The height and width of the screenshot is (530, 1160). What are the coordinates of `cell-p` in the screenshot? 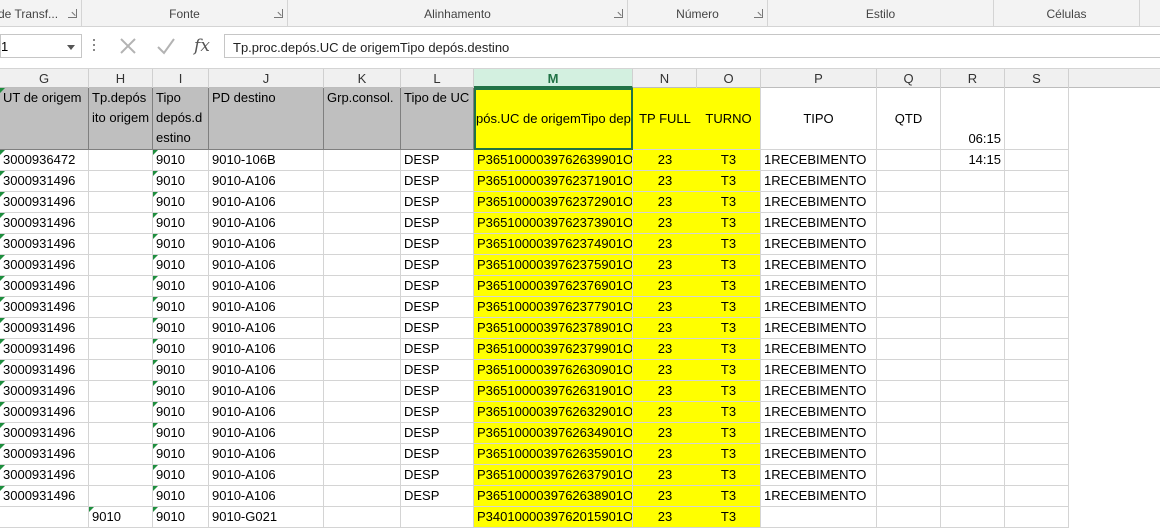 It's located at (819, 517).